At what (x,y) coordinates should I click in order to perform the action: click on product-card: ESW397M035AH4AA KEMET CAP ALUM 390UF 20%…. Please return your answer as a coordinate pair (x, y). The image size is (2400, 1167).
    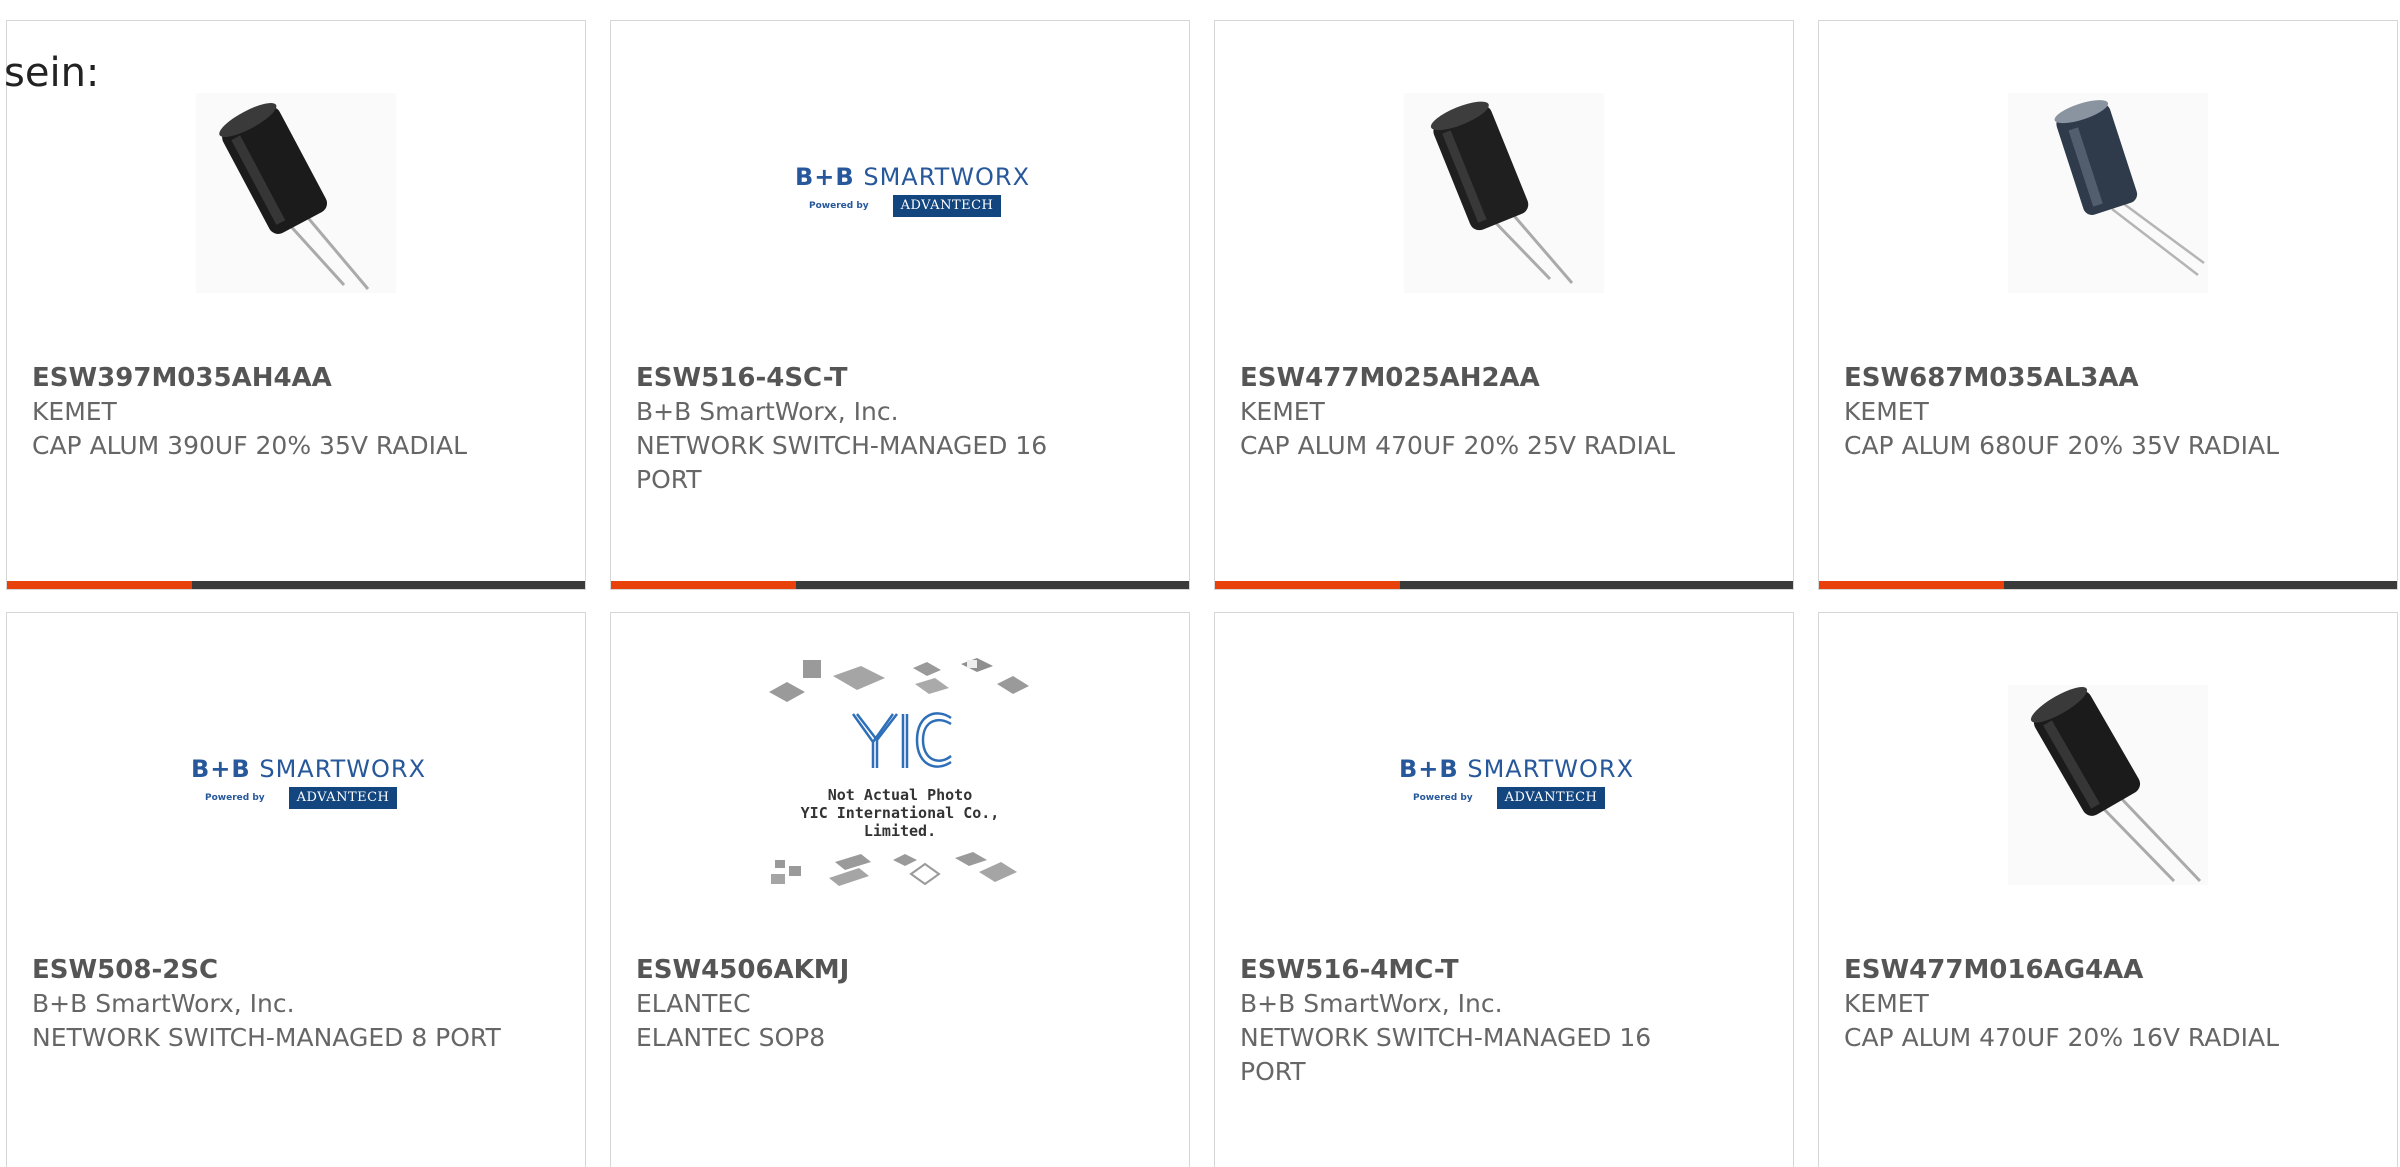
    Looking at the image, I should click on (296, 305).